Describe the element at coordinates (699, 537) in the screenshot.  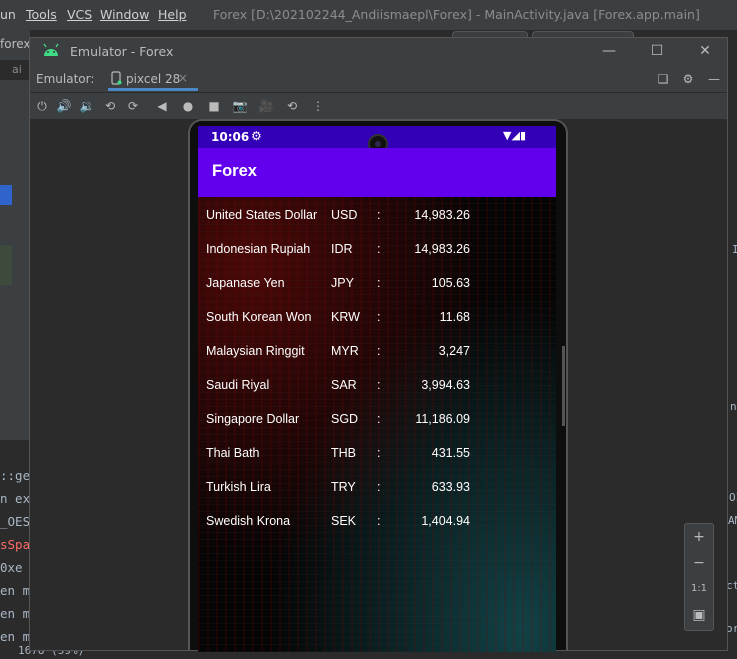
I see `zoom-in-button: +` at that location.